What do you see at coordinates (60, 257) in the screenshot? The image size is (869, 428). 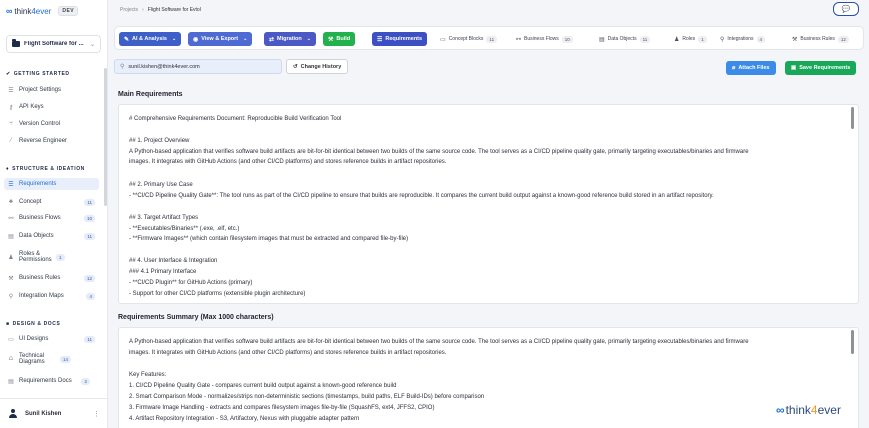 I see `count-badge: 1` at bounding box center [60, 257].